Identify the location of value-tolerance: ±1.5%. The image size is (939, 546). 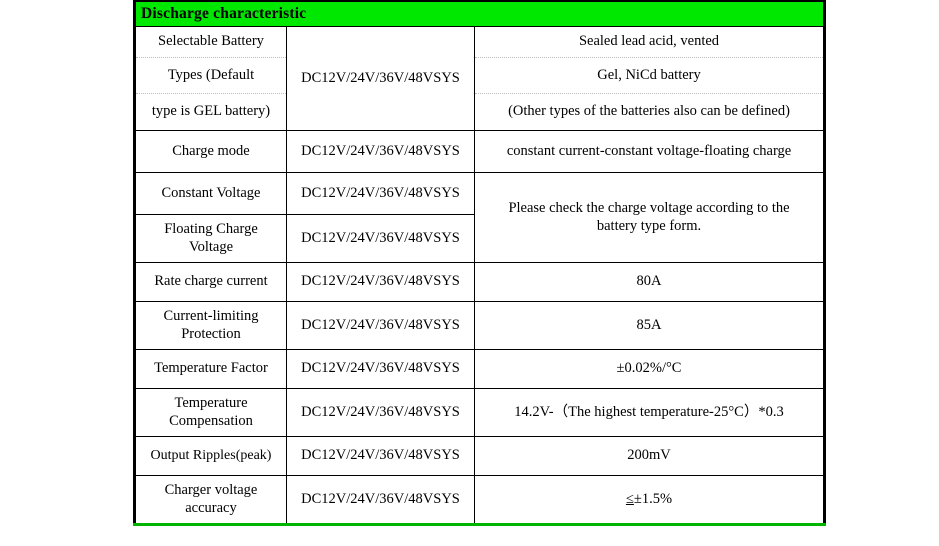
(653, 498).